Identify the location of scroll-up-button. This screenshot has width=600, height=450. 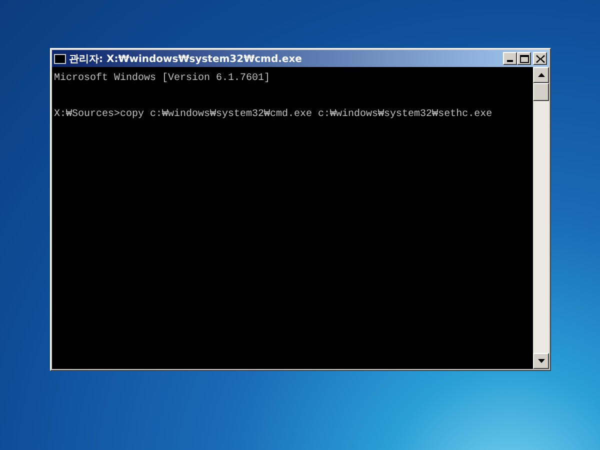
(541, 75).